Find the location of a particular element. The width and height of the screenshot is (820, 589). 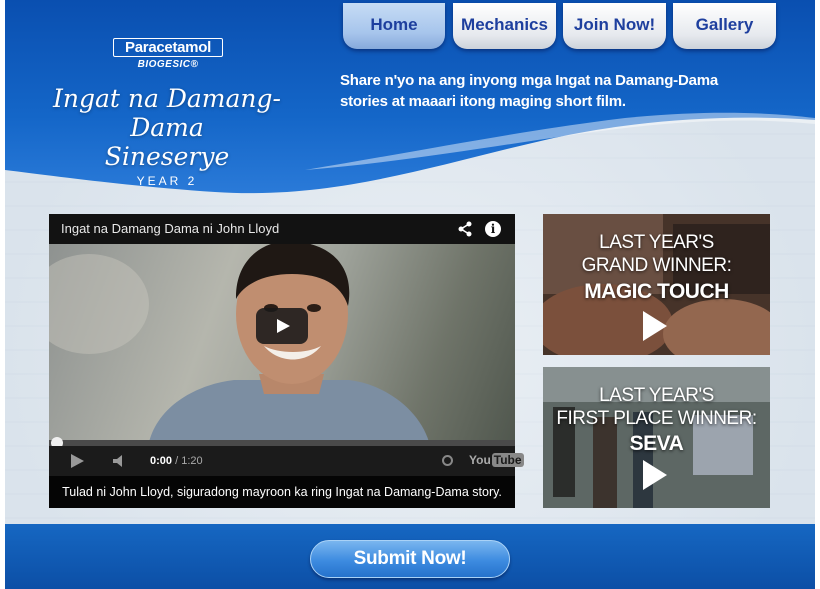

volume-icon is located at coordinates (119, 461).